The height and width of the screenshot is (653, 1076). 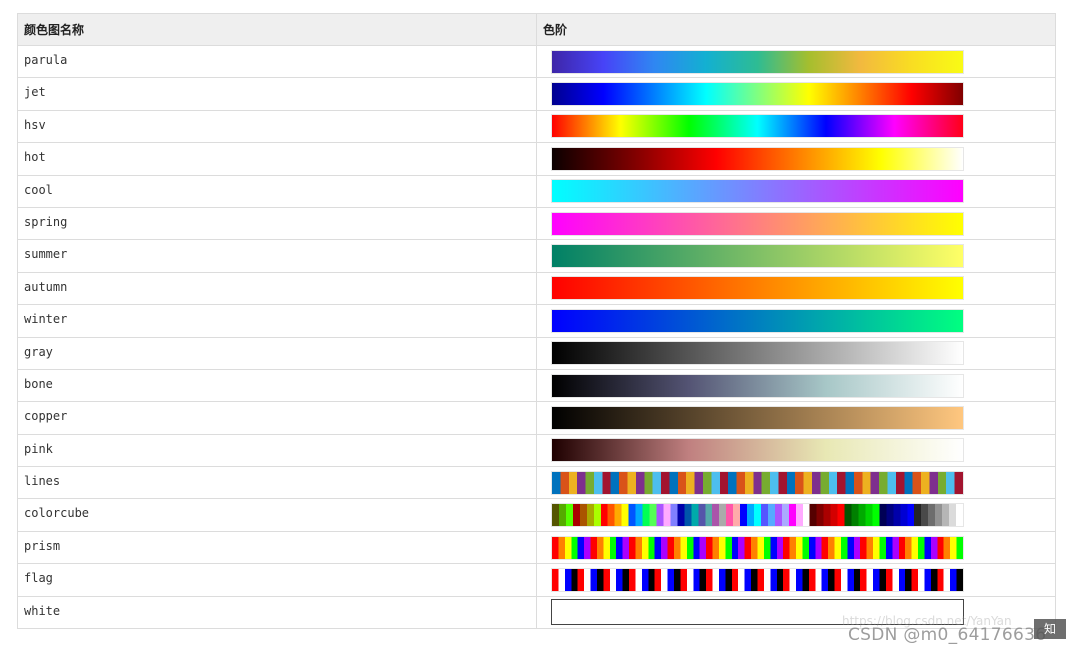 I want to click on header-color-scale: 色阶, so click(x=796, y=29).